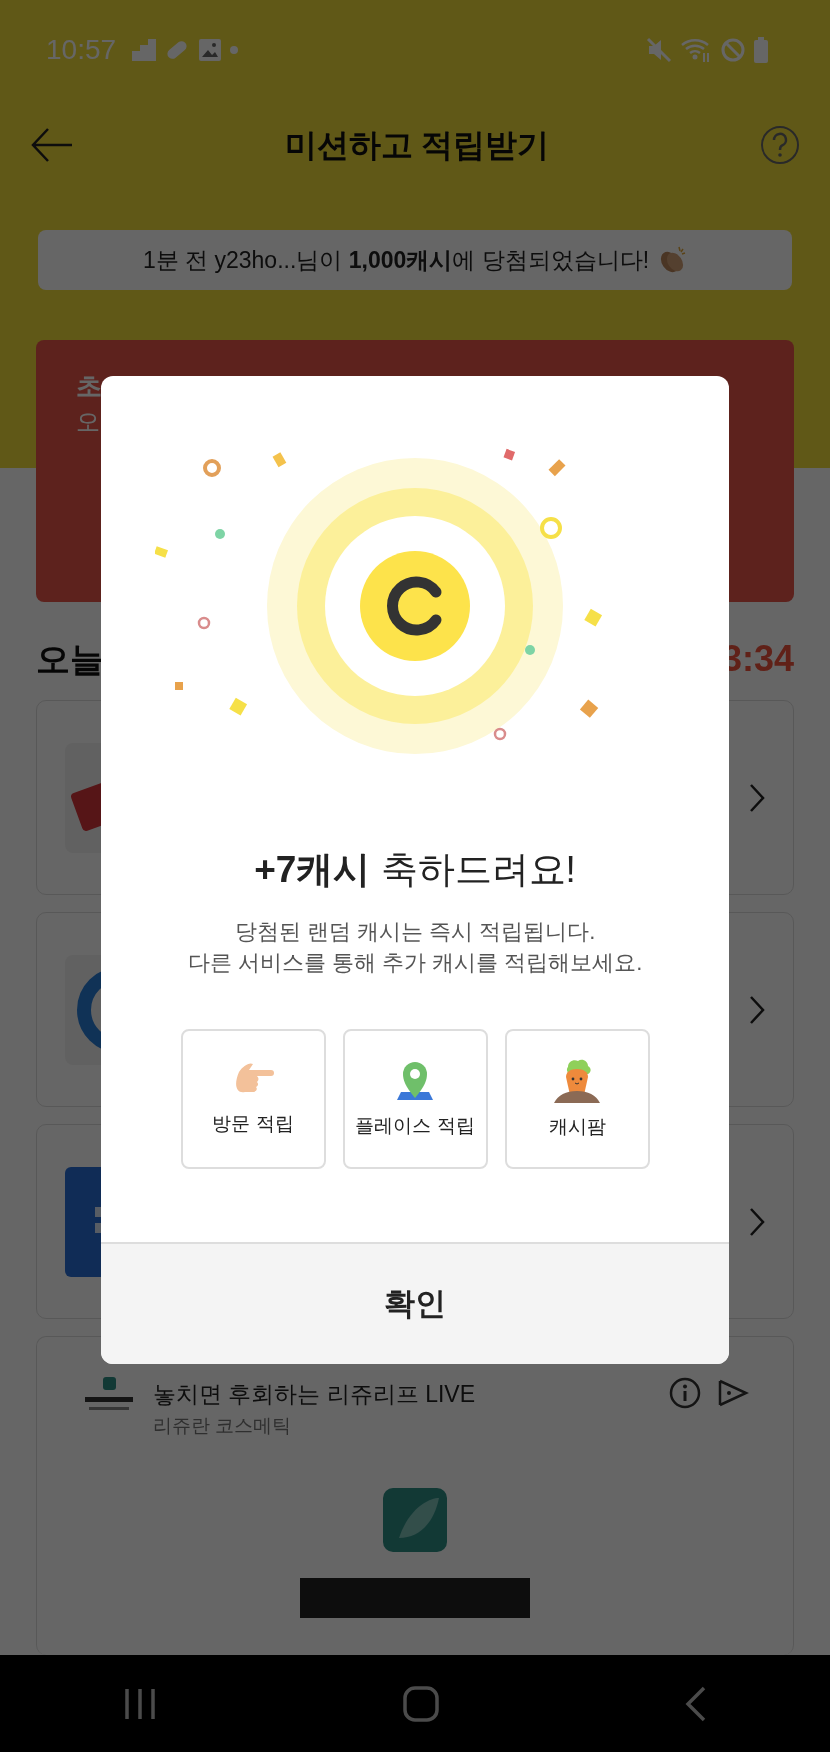 Image resolution: width=830 pixels, height=1752 pixels. I want to click on shortcut-tile: 캐시팜, so click(577, 1099).